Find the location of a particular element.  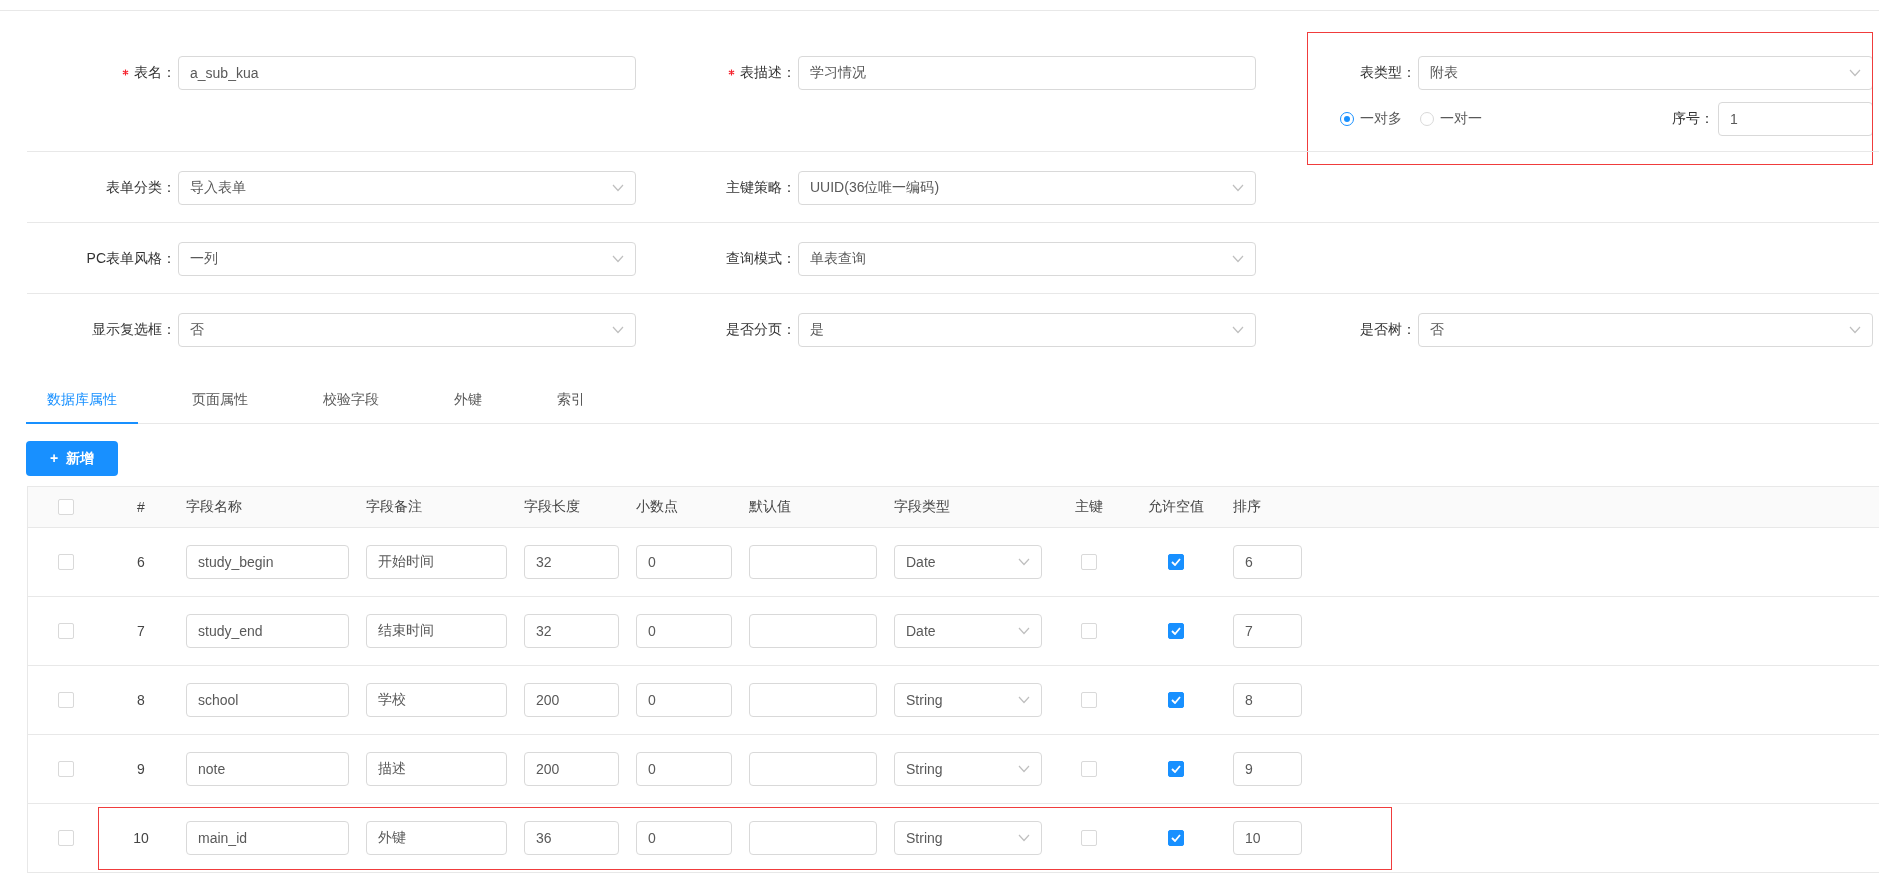

radio-option: 一对一 is located at coordinates (1451, 119).